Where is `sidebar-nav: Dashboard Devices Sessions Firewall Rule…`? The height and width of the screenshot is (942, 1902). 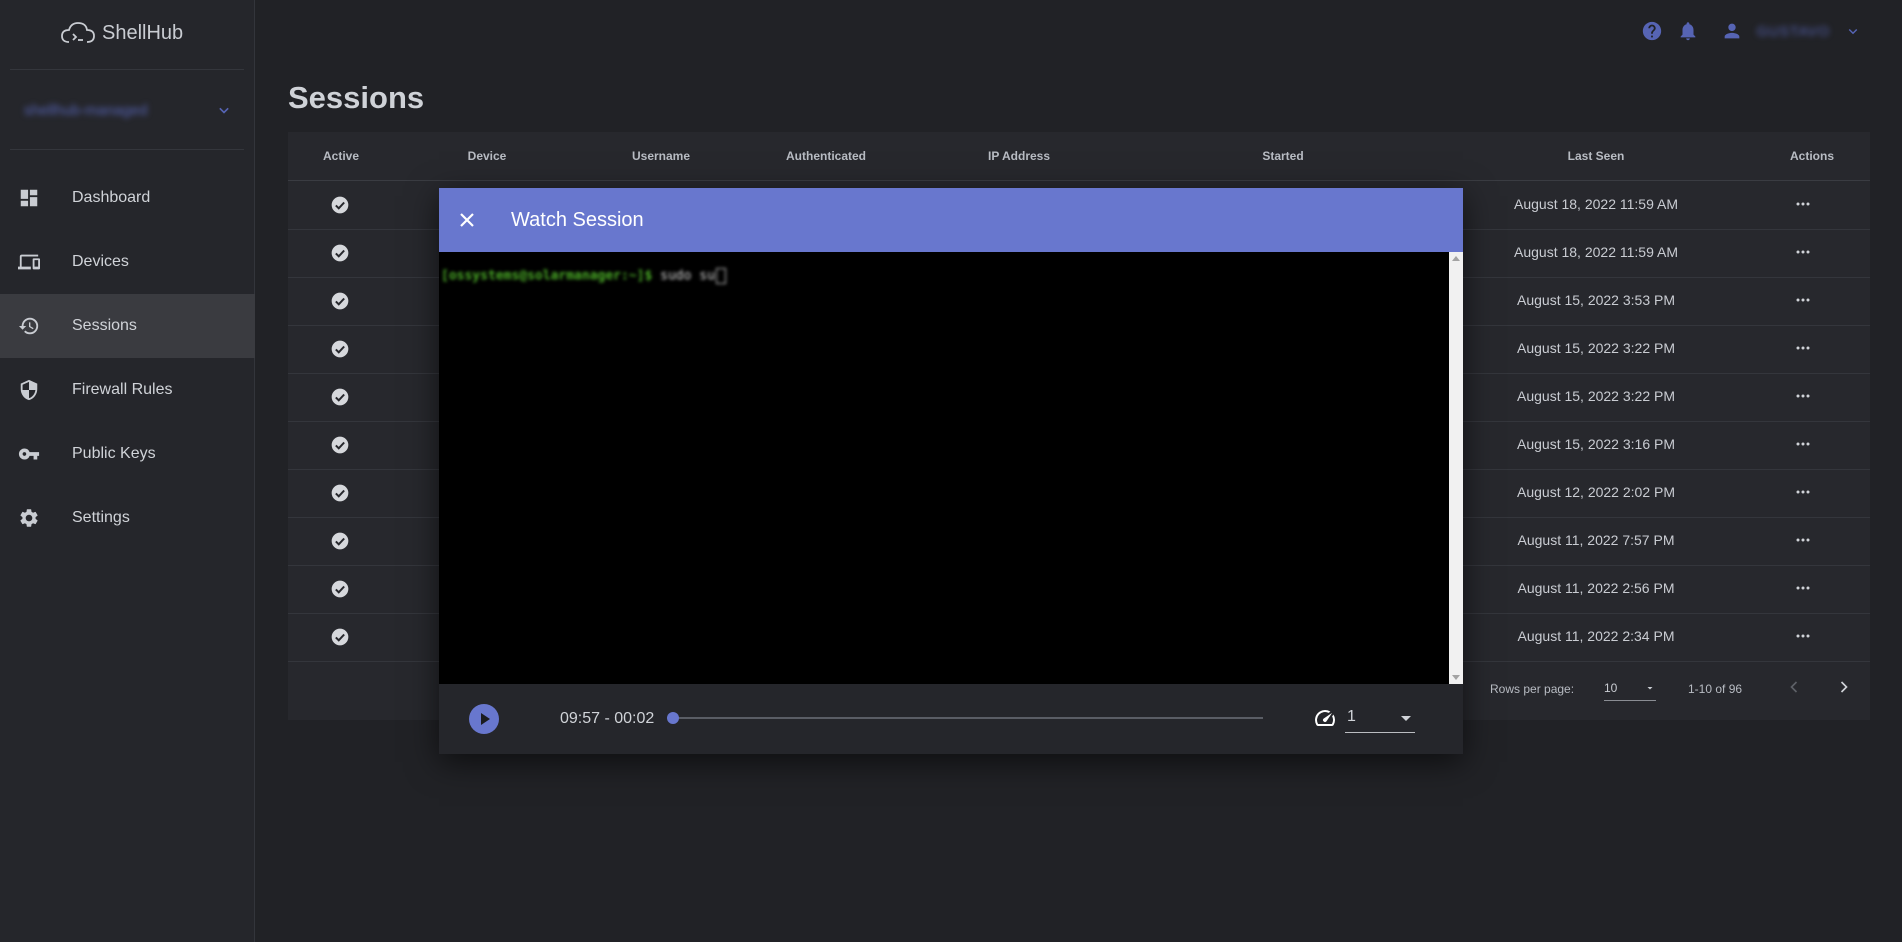
sidebar-nav: Dashboard Devices Sessions Firewall Rule… is located at coordinates (127, 358).